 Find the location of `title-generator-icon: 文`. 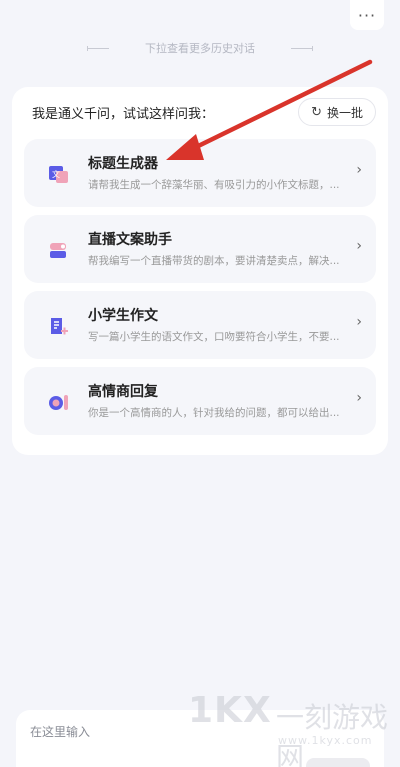

title-generator-icon: 文 is located at coordinates (58, 174).